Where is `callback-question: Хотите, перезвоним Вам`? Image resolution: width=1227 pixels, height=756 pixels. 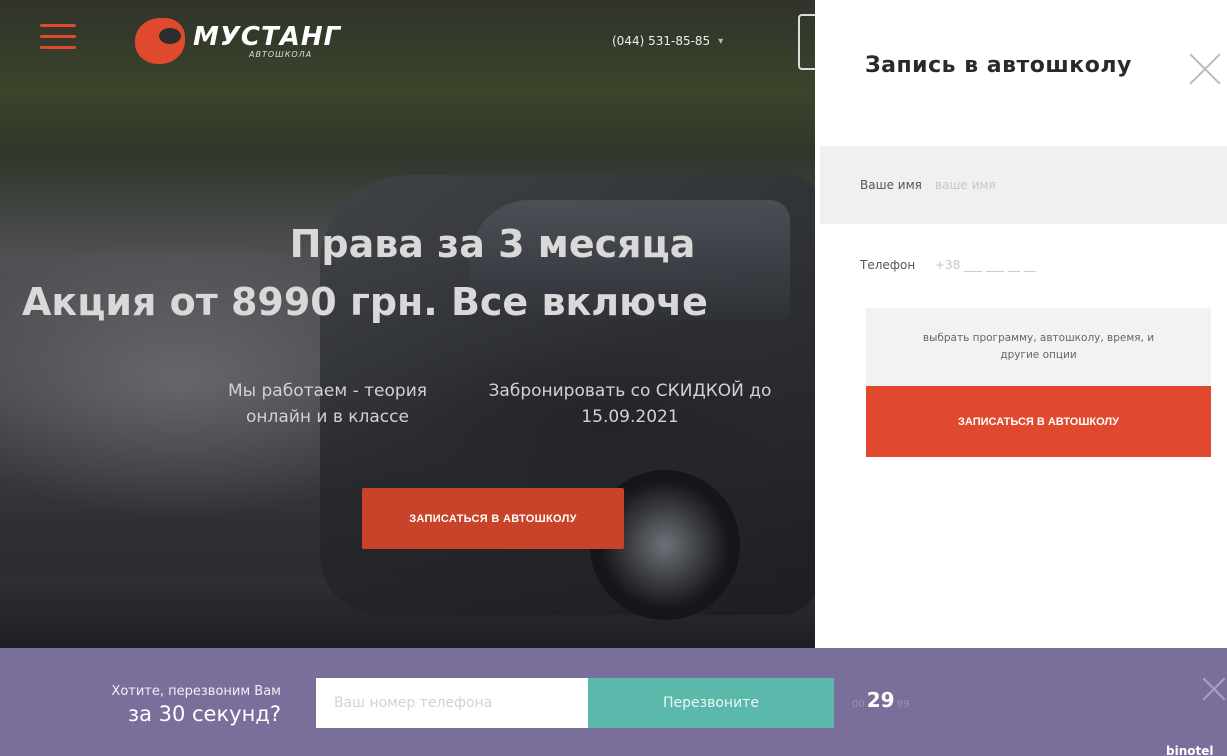 callback-question: Хотите, перезвоним Вам is located at coordinates (196, 691).